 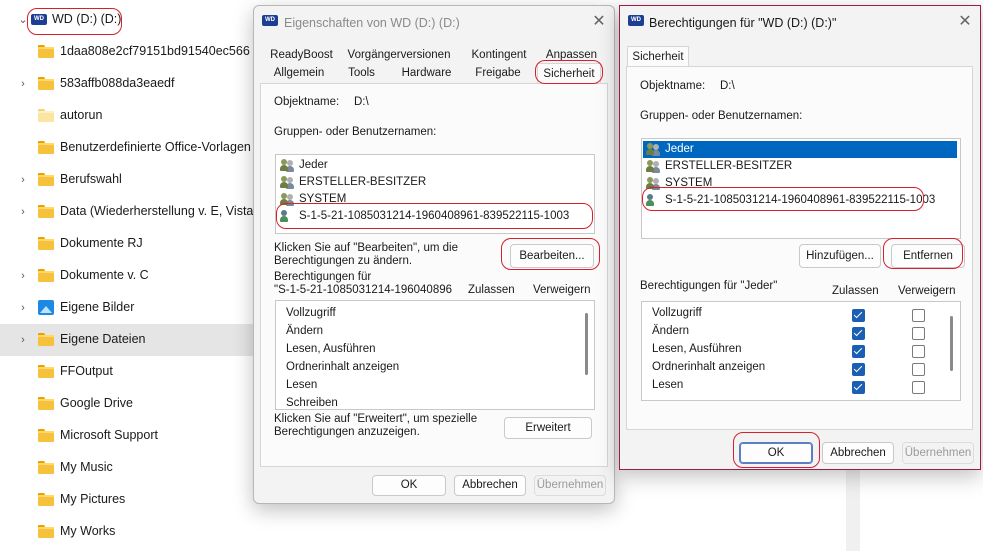 I want to click on tree-item-label: Dokumente v. C, so click(x=104, y=275).